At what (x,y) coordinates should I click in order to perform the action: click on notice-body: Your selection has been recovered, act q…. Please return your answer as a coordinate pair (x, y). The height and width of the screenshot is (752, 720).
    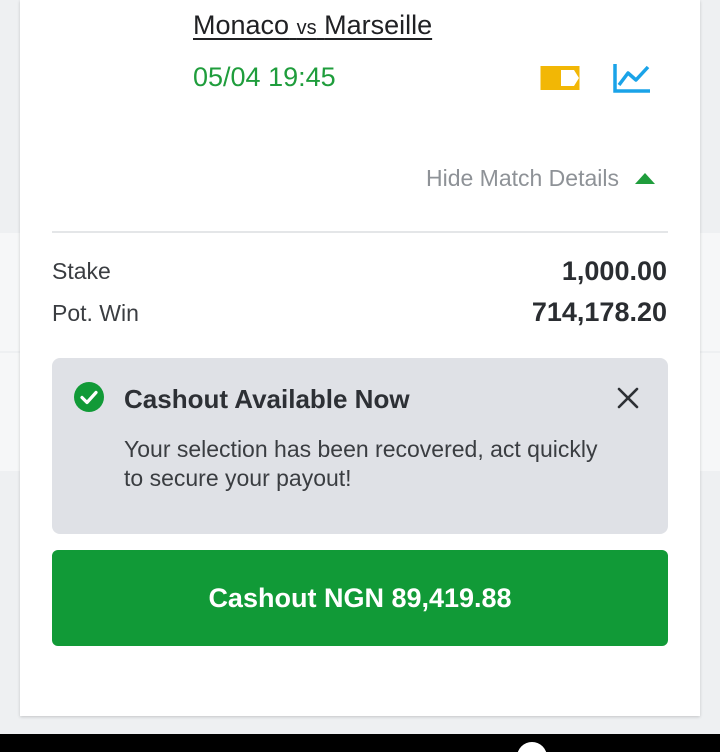
    Looking at the image, I should click on (361, 463).